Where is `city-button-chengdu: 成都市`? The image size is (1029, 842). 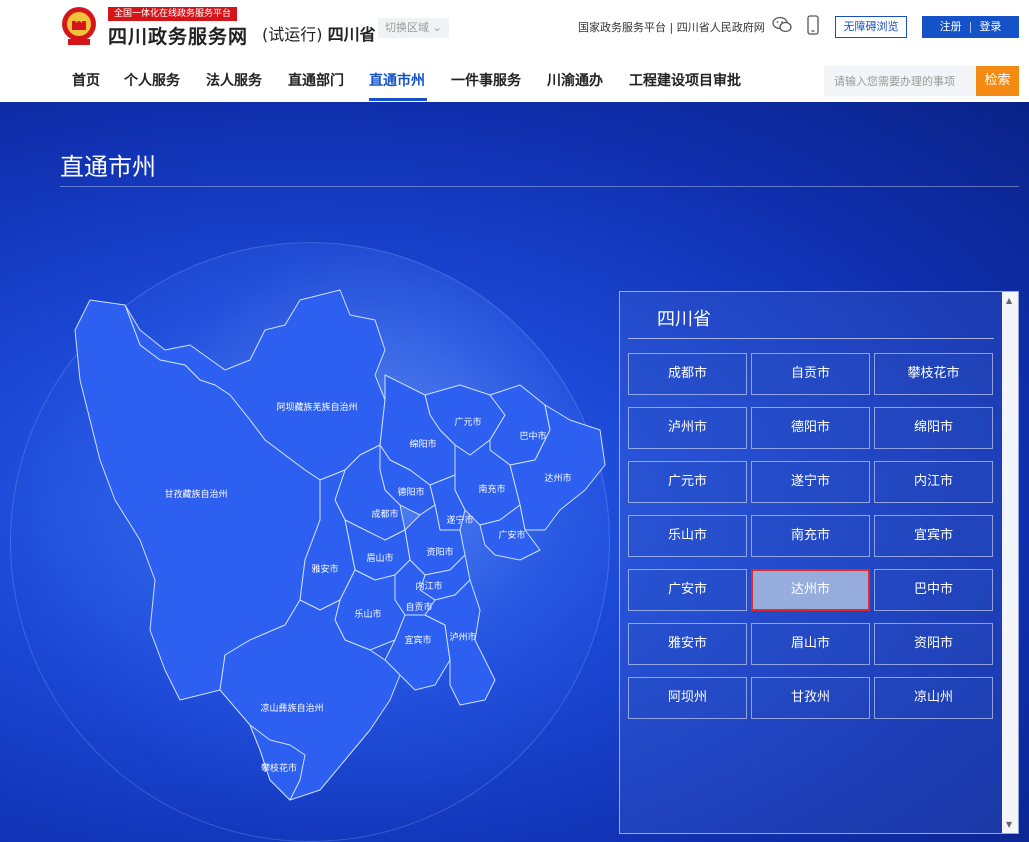 city-button-chengdu: 成都市 is located at coordinates (687, 374).